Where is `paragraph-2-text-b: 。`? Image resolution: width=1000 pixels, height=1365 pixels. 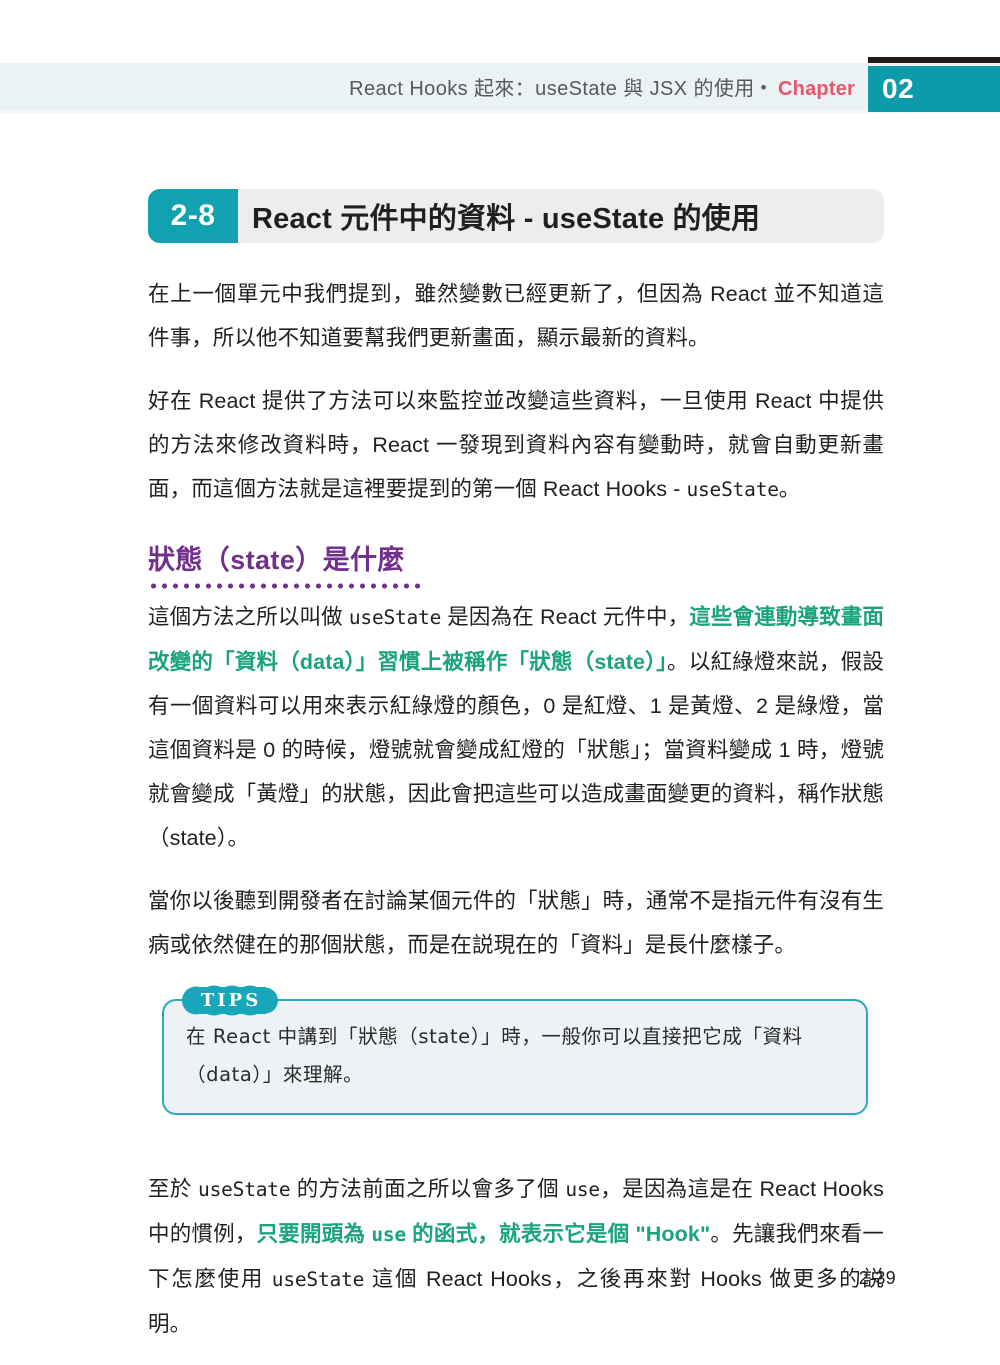
paragraph-2-text-b: 。 is located at coordinates (789, 489).